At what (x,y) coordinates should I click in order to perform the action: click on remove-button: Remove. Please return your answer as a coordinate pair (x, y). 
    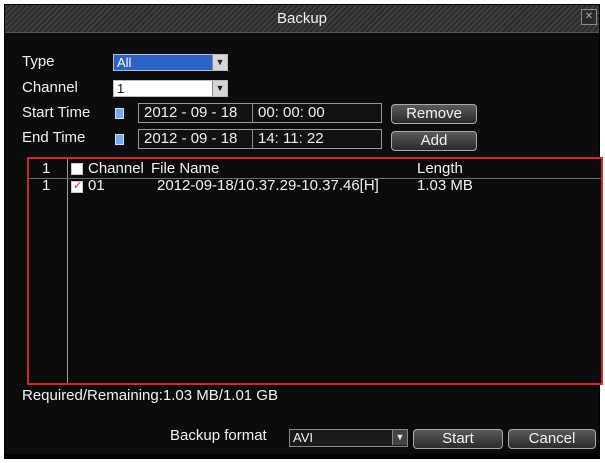
    Looking at the image, I should click on (434, 114).